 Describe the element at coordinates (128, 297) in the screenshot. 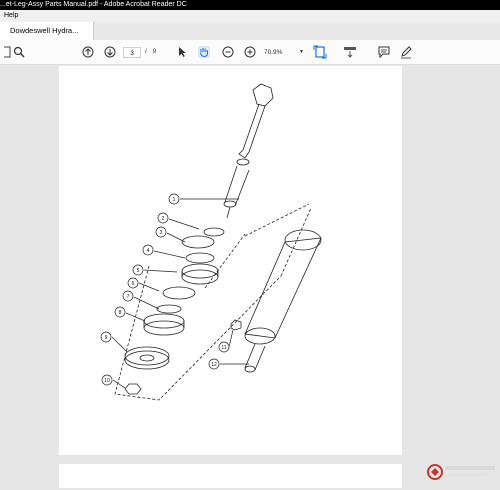

I see `callout-7: 7` at that location.